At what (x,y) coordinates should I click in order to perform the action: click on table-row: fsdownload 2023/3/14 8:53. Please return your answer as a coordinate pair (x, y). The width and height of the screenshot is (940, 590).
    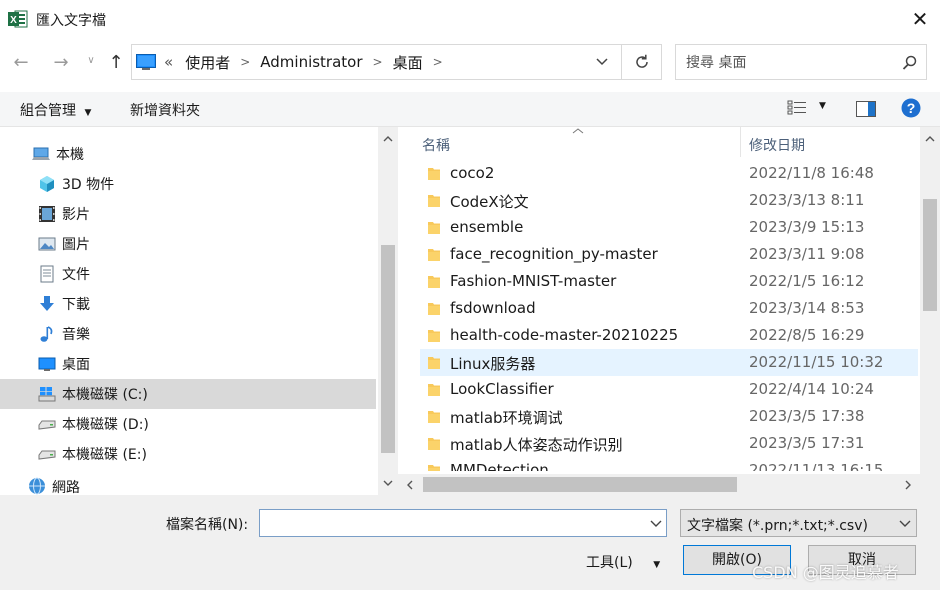
    Looking at the image, I should click on (669, 308).